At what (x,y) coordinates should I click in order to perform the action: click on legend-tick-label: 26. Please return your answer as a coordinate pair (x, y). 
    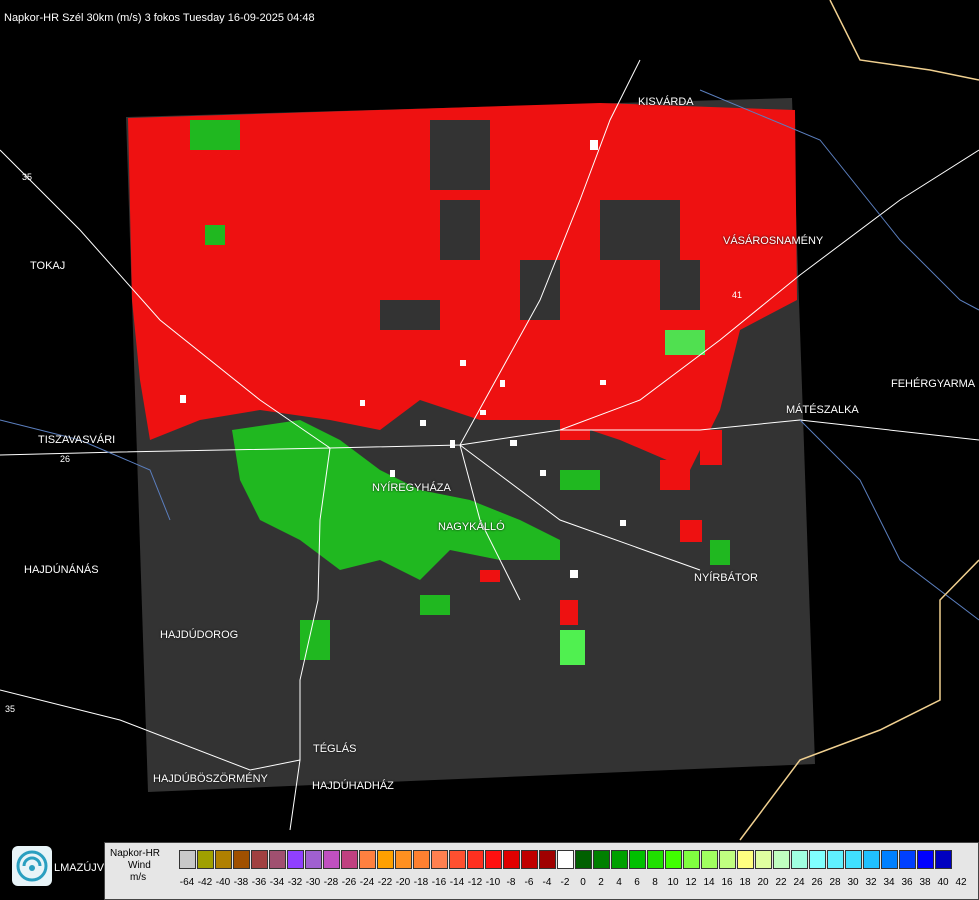
    Looking at the image, I should click on (817, 882).